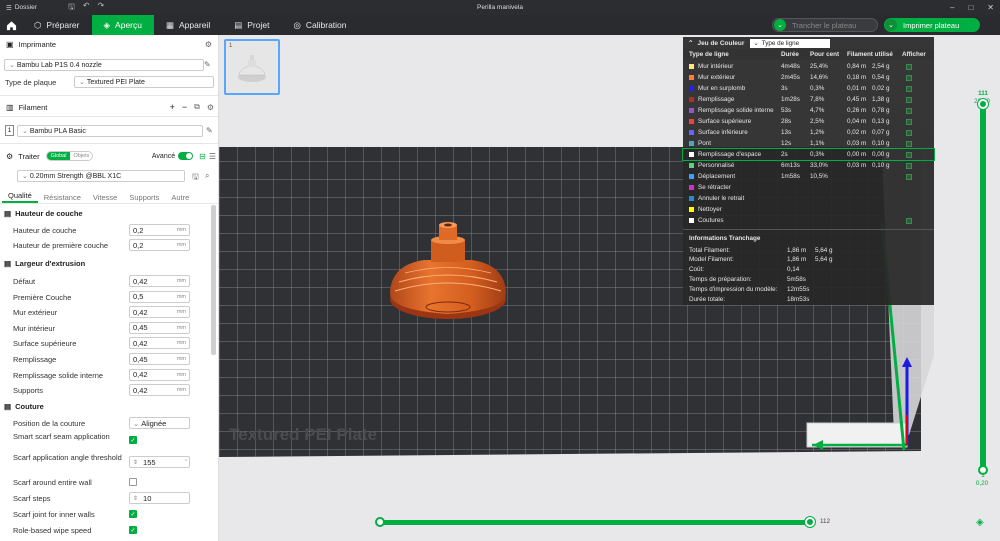 The image size is (1000, 541). Describe the element at coordinates (808, 143) in the screenshot. I see `legend-row: Pont 12s 1,1% 0,03 m 0,10 g` at that location.